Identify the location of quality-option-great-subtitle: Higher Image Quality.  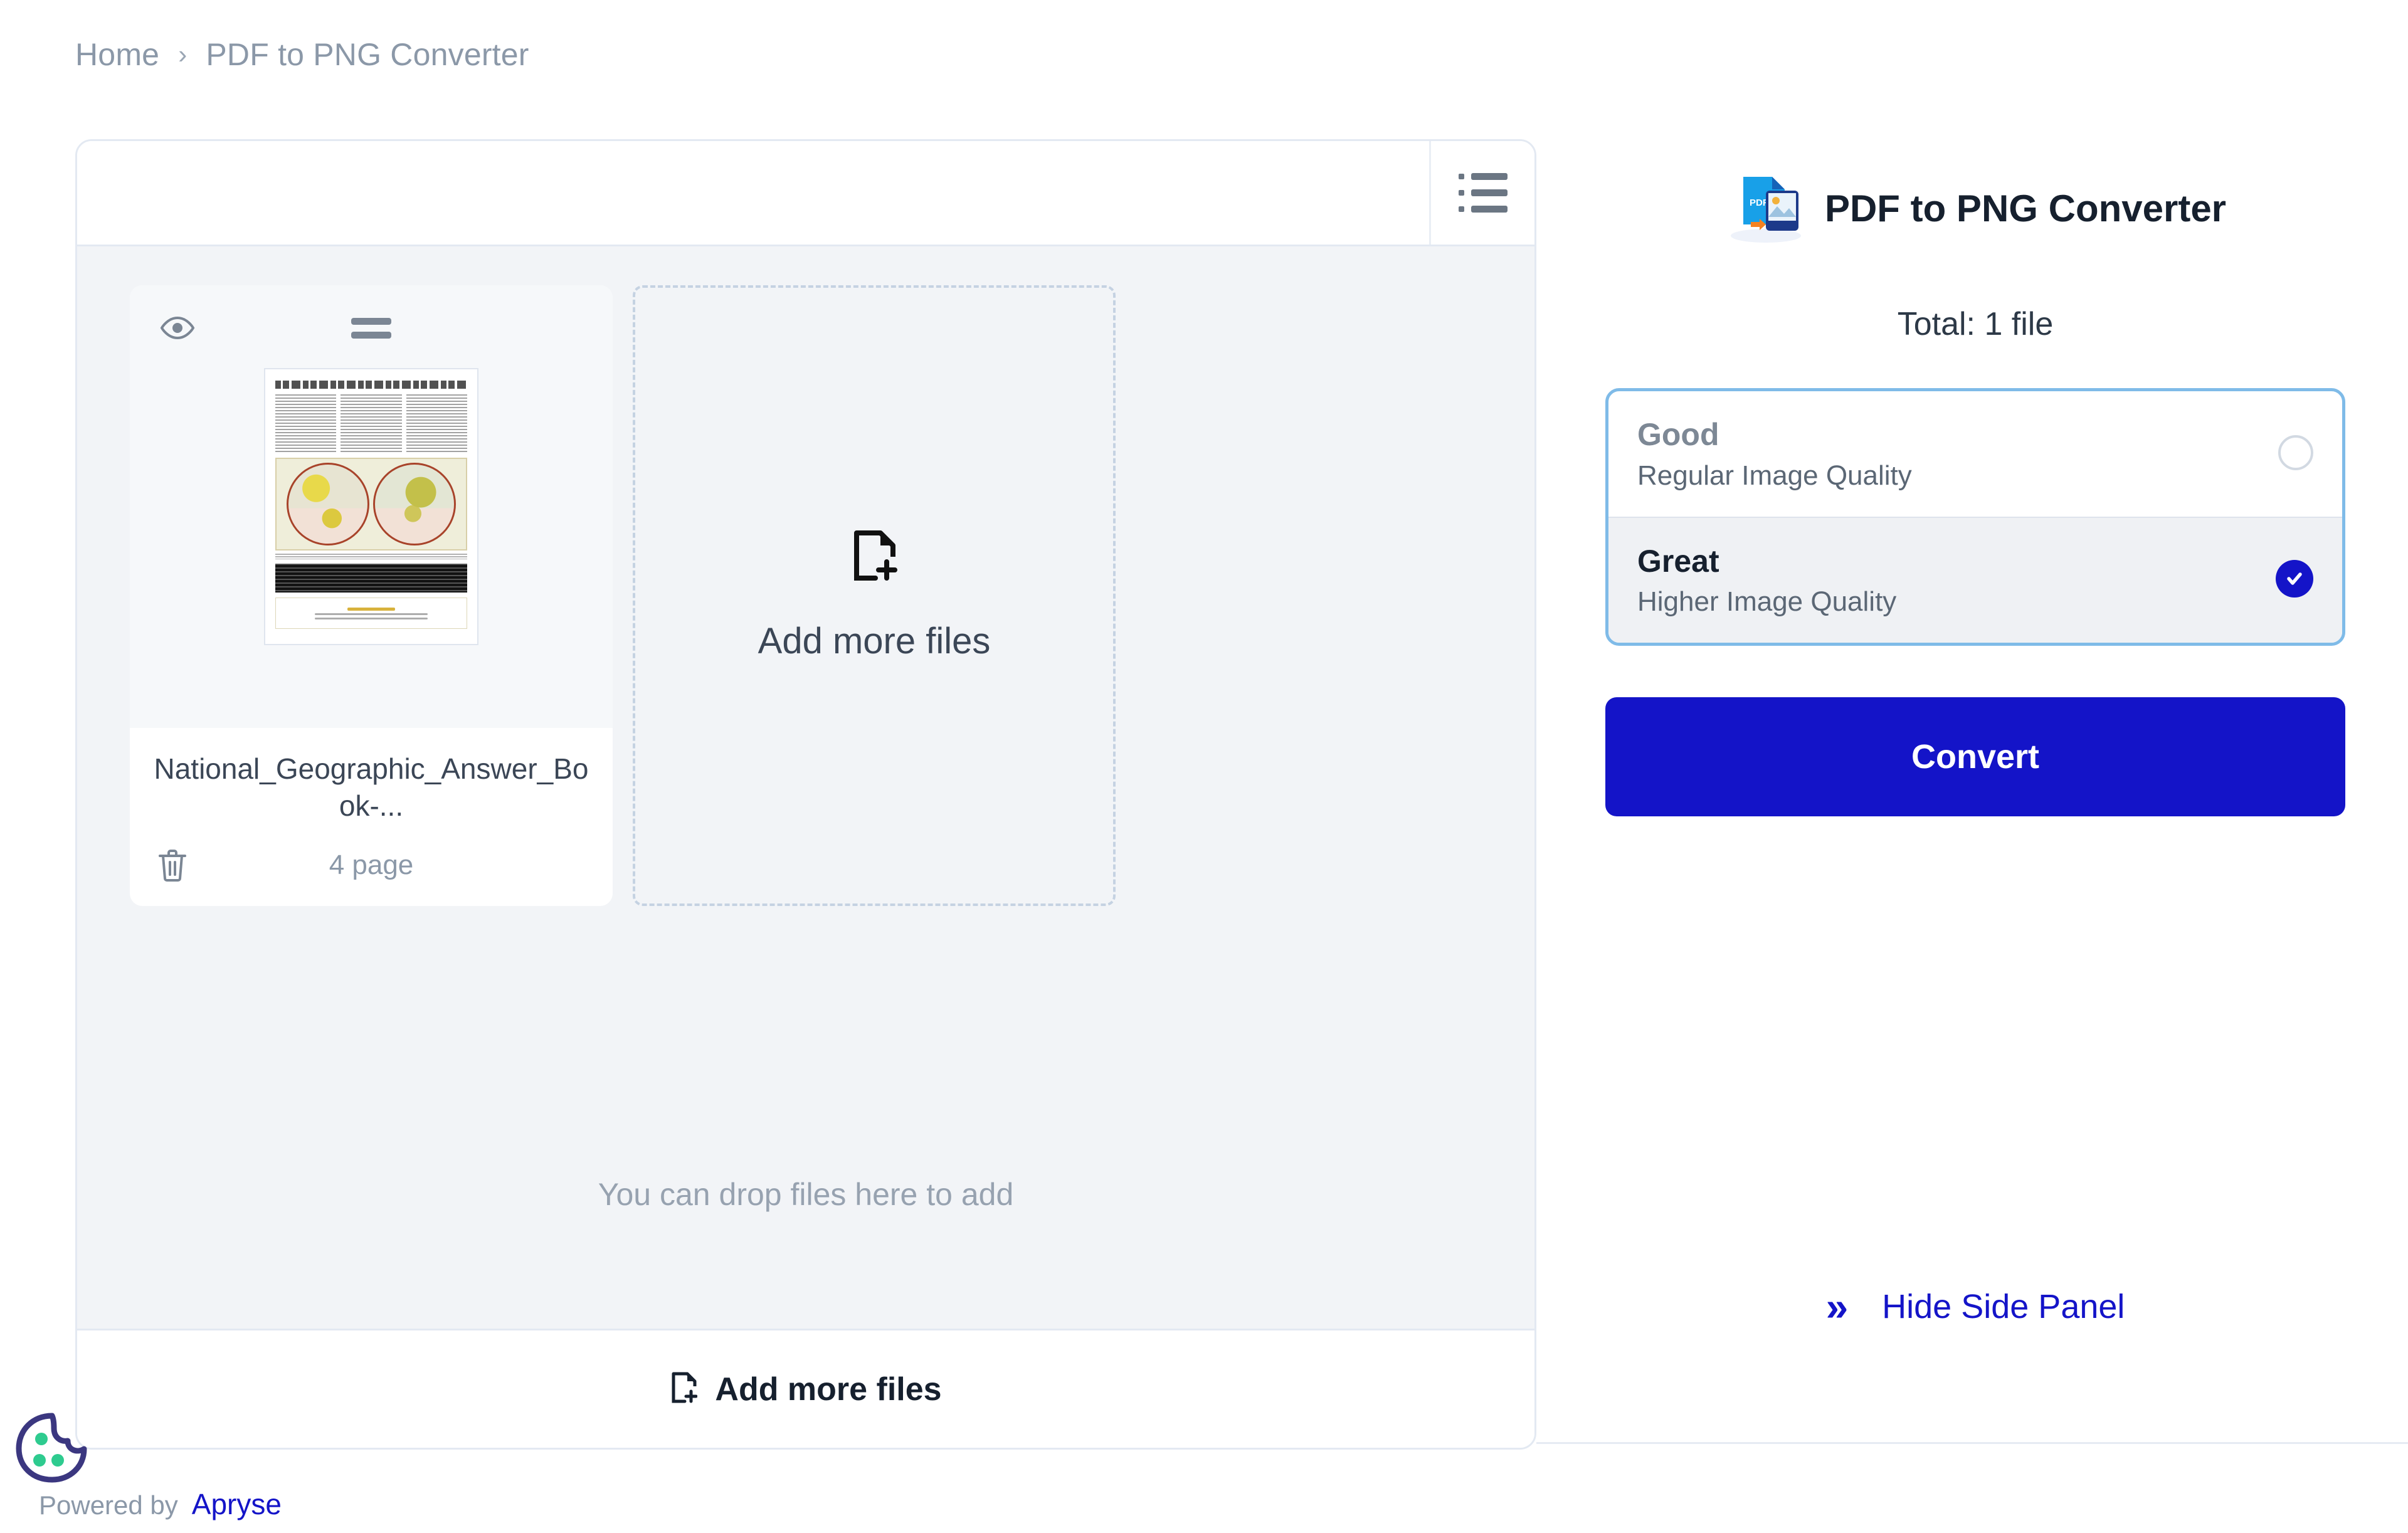
(1767, 601).